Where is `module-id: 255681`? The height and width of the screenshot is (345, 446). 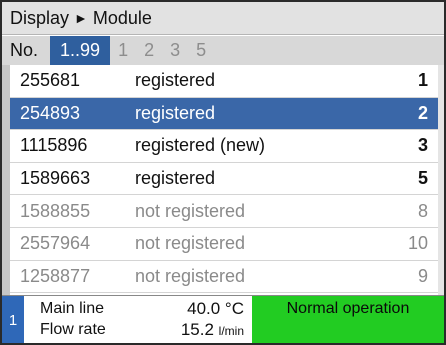
module-id: 255681 is located at coordinates (50, 80).